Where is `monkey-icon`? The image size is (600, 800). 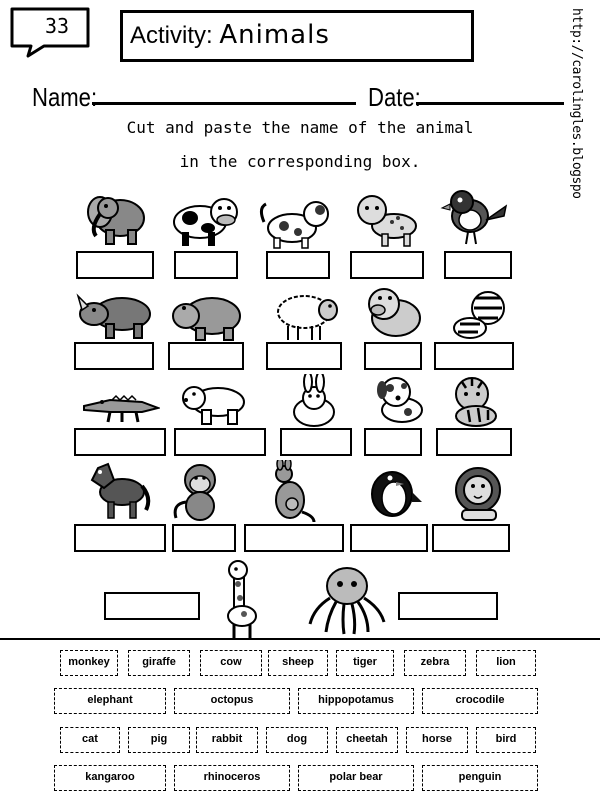 monkey-icon is located at coordinates (194, 492).